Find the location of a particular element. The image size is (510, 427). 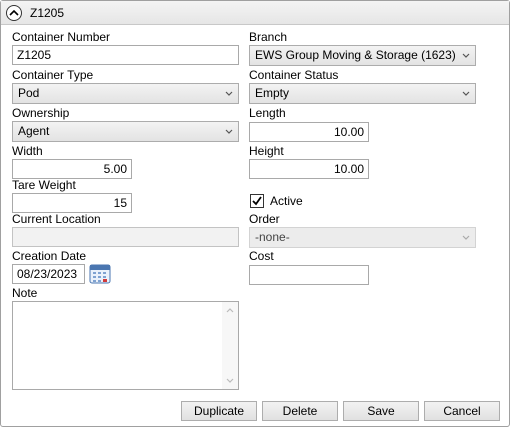

collapse-icon is located at coordinates (14, 13).